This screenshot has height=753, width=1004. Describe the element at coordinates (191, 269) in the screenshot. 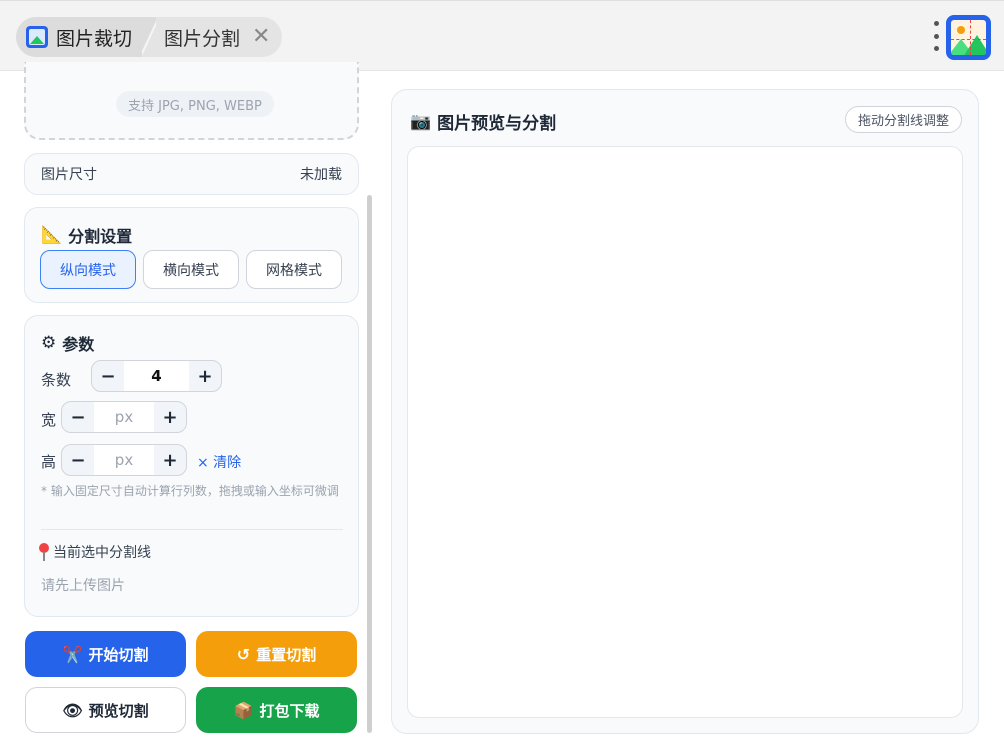

I see `horizontal-mode-button: 横向模式` at that location.